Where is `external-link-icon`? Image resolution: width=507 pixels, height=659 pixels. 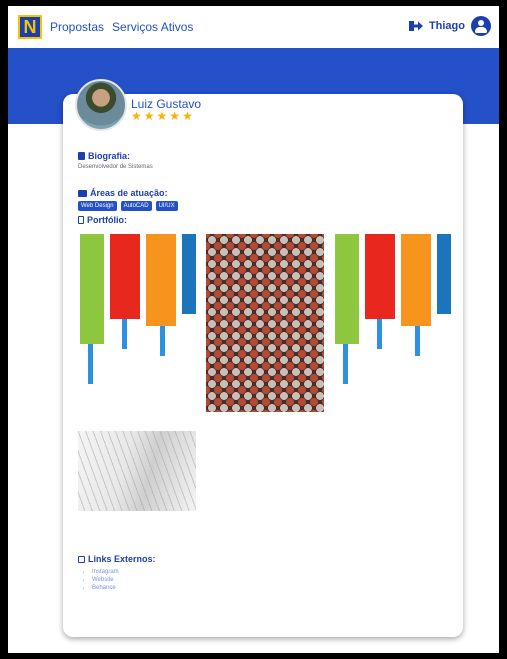
external-link-icon is located at coordinates (81, 559).